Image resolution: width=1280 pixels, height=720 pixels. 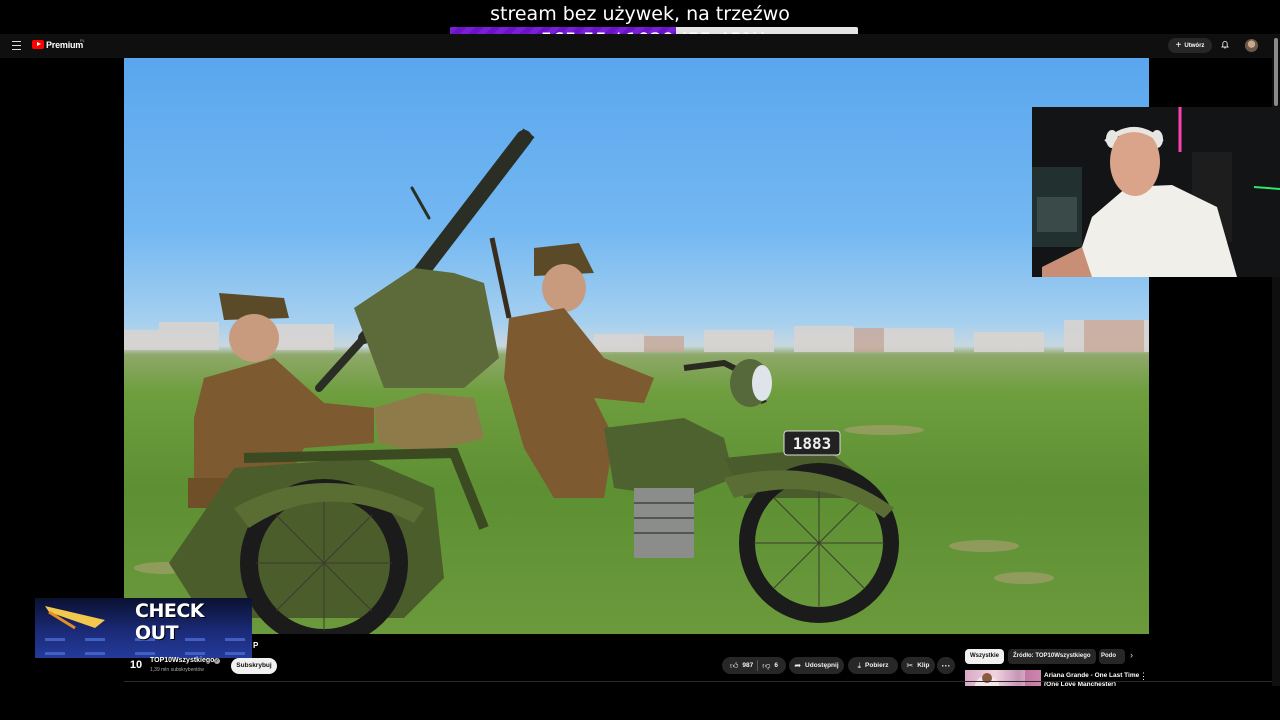 I want to click on download-icon: ⤓, so click(x=859, y=665).